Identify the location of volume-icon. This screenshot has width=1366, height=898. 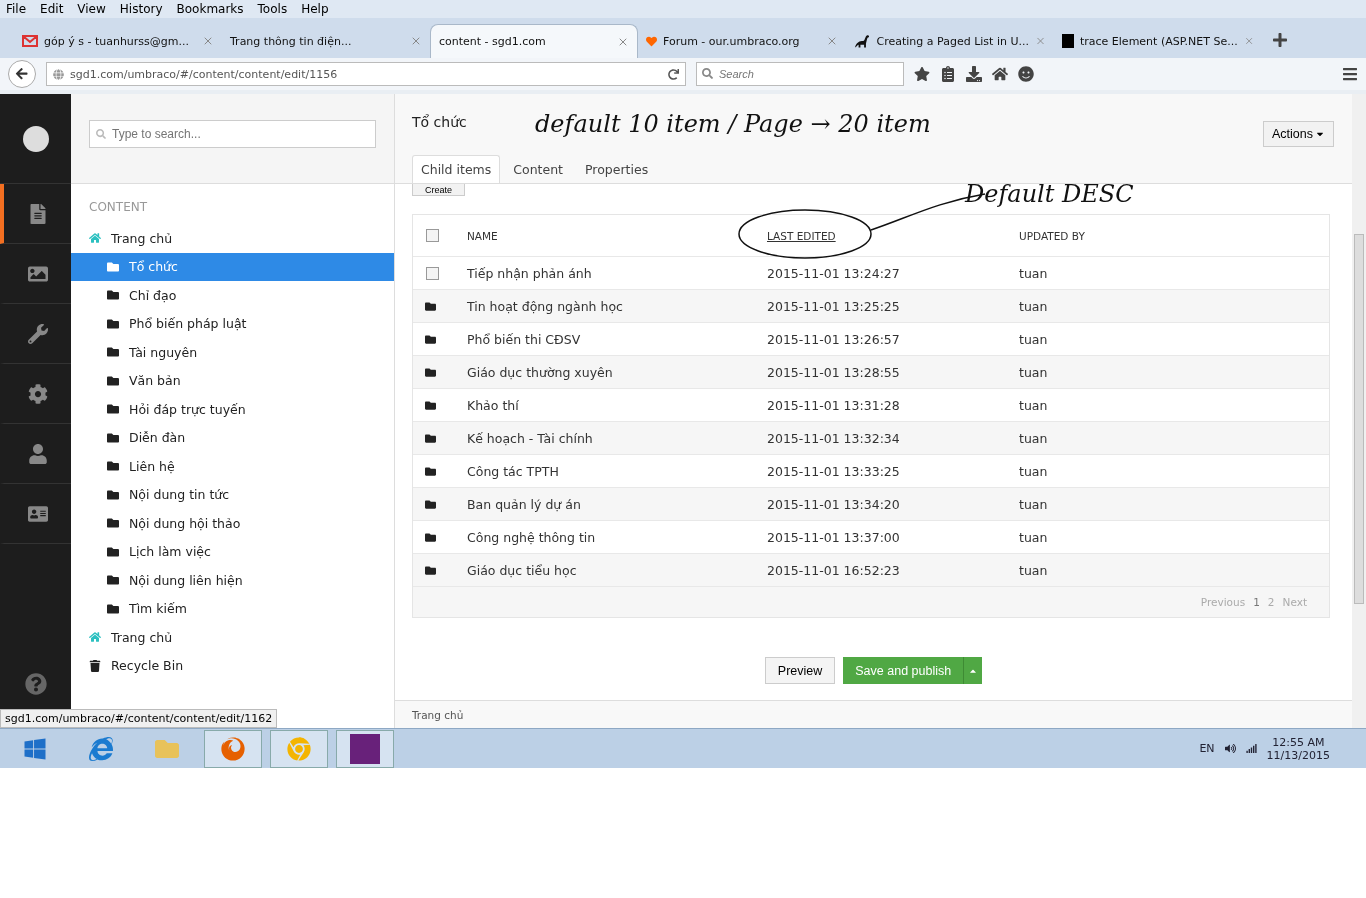
(1230, 748).